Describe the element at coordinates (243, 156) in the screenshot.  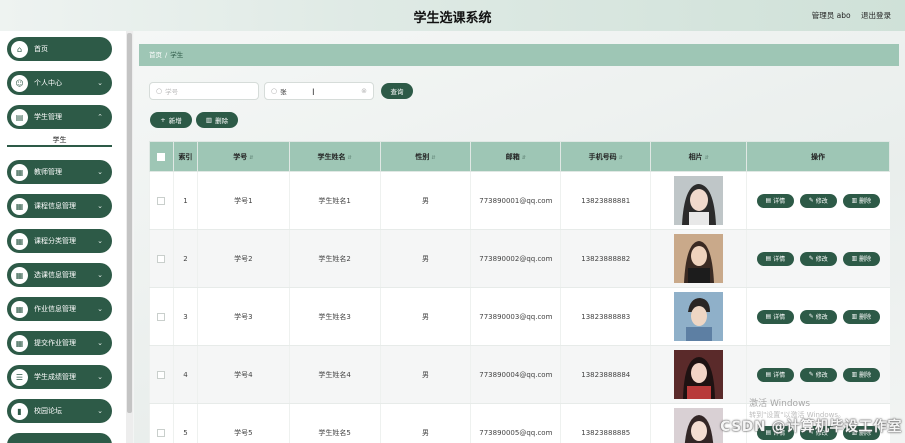
I see `column-header-student-id: 学号 ⇵` at that location.